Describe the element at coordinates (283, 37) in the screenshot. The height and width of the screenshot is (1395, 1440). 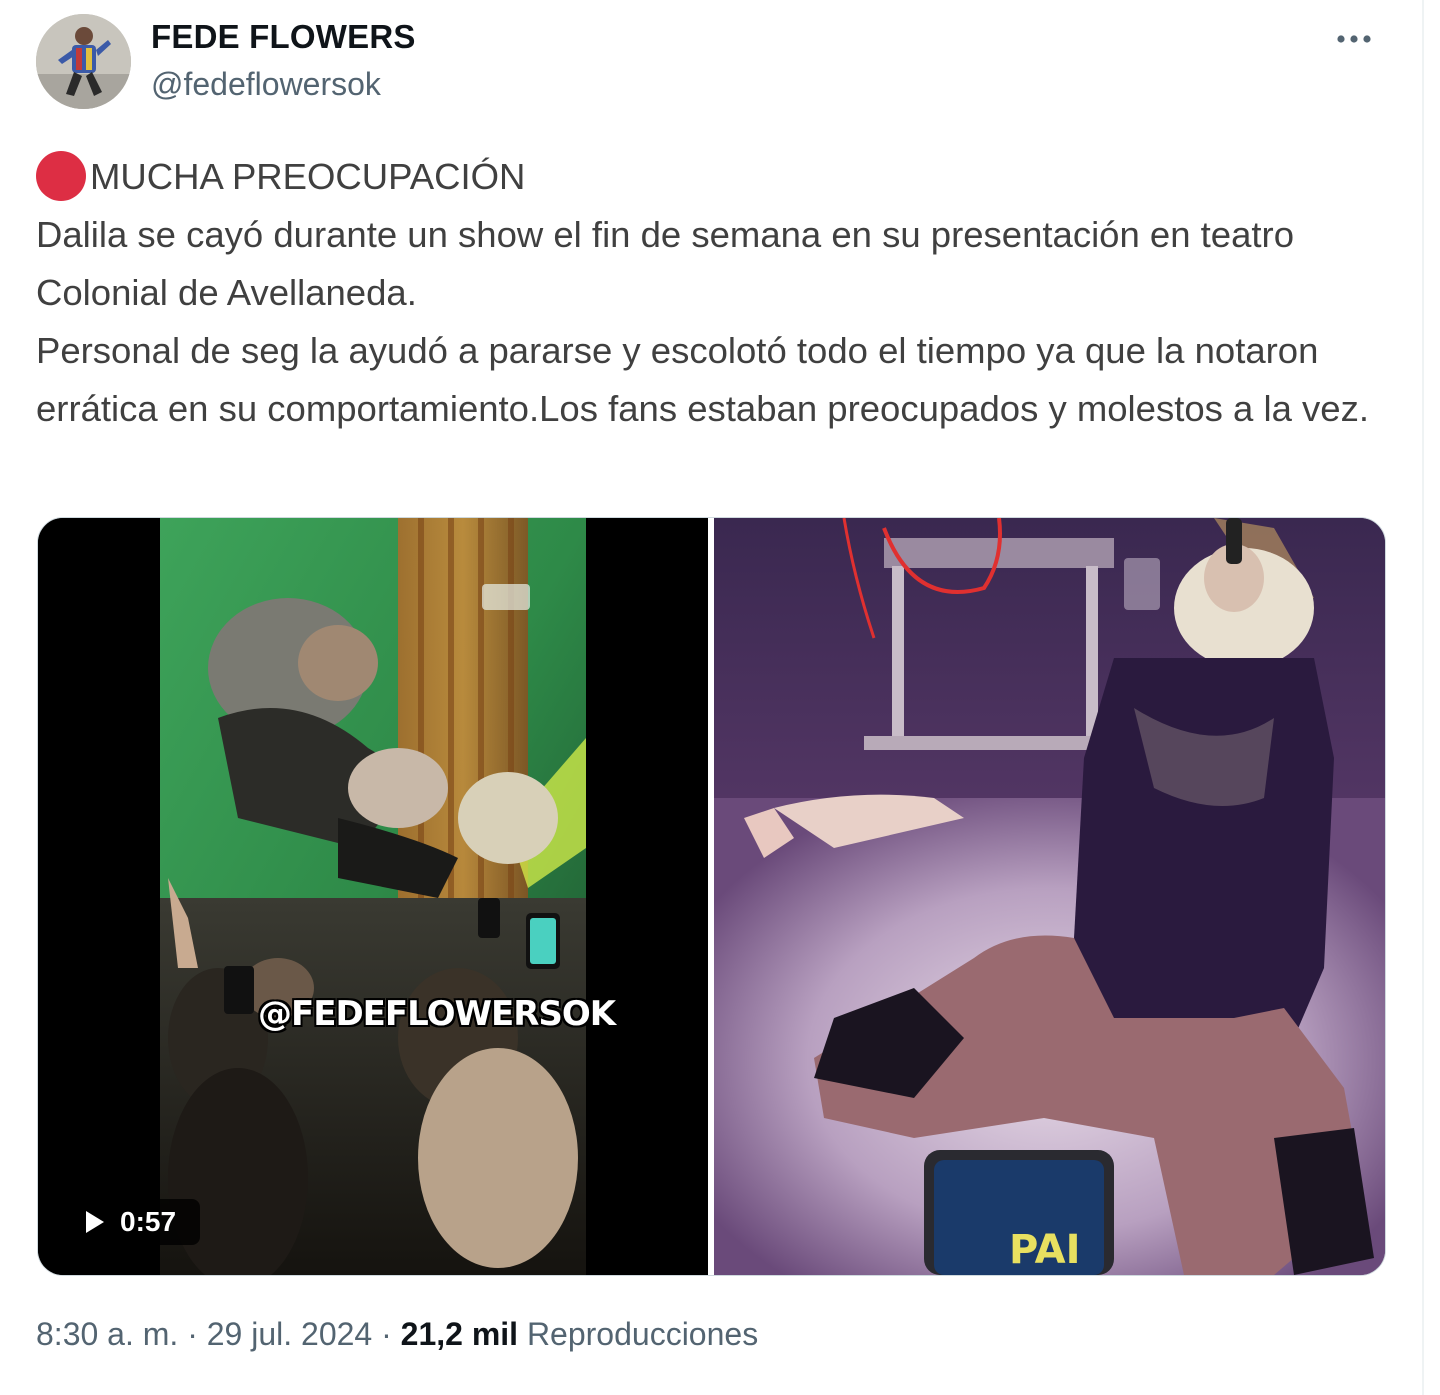
I see `author-name: FEDE FLOWERS` at that location.